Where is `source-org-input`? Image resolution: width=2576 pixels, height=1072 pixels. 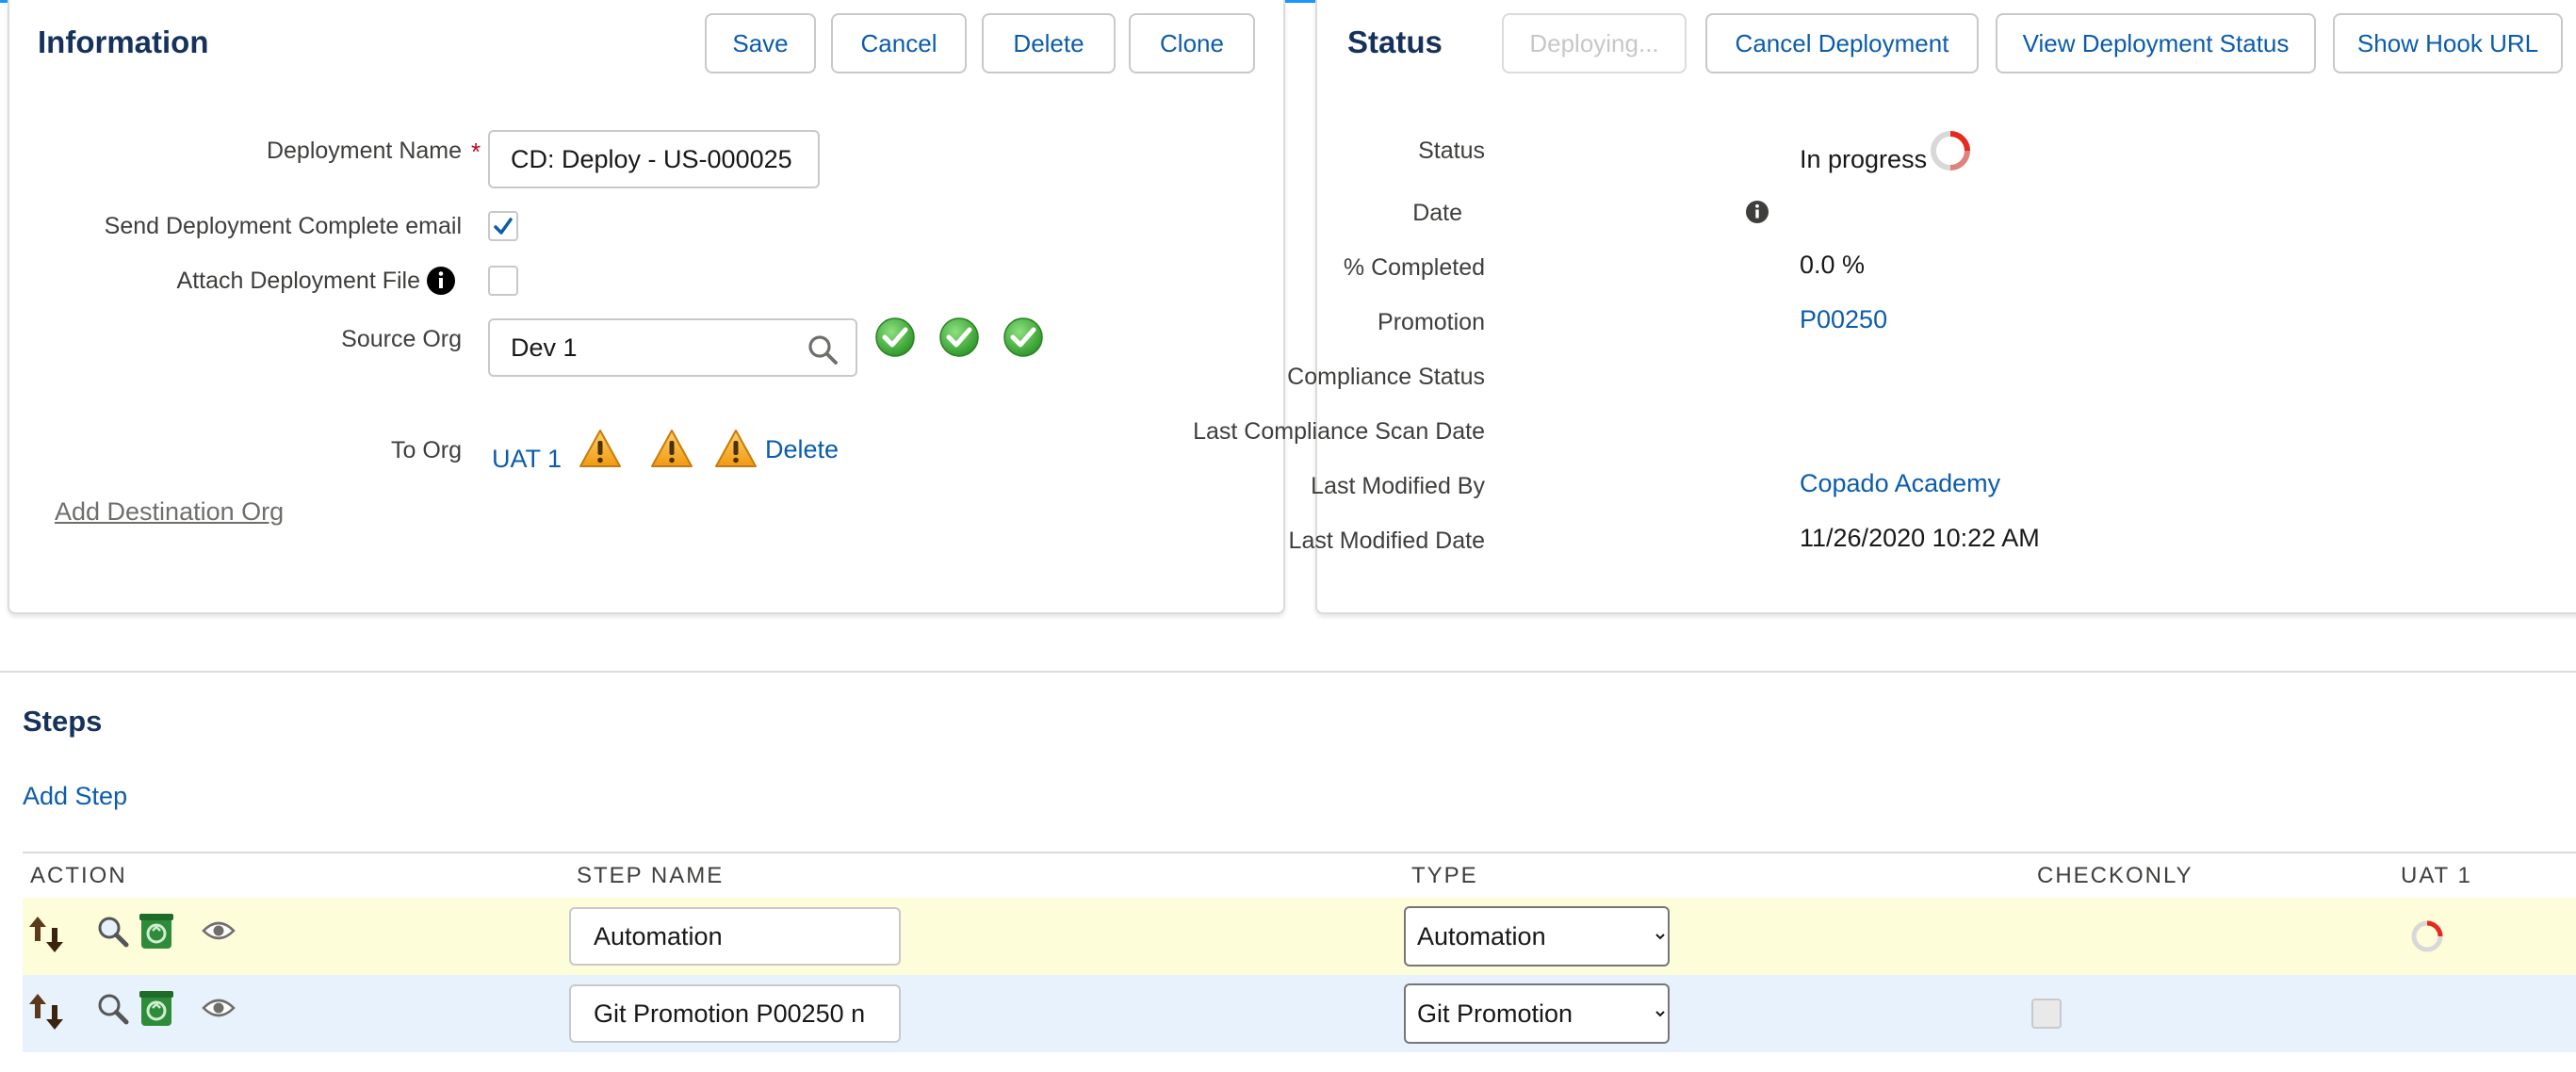
source-org-input is located at coordinates (672, 347).